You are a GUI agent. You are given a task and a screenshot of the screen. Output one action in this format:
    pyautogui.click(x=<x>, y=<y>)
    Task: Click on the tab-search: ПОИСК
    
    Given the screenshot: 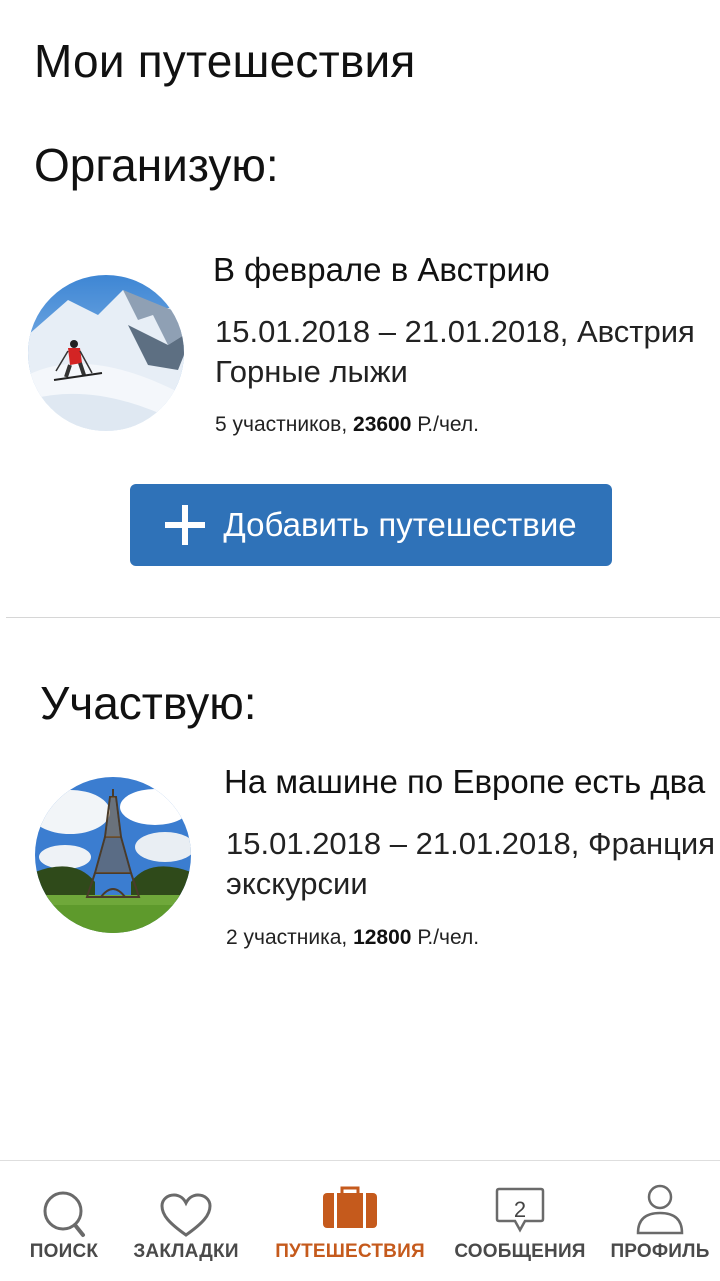 What is the action you would take?
    pyautogui.click(x=64, y=1221)
    